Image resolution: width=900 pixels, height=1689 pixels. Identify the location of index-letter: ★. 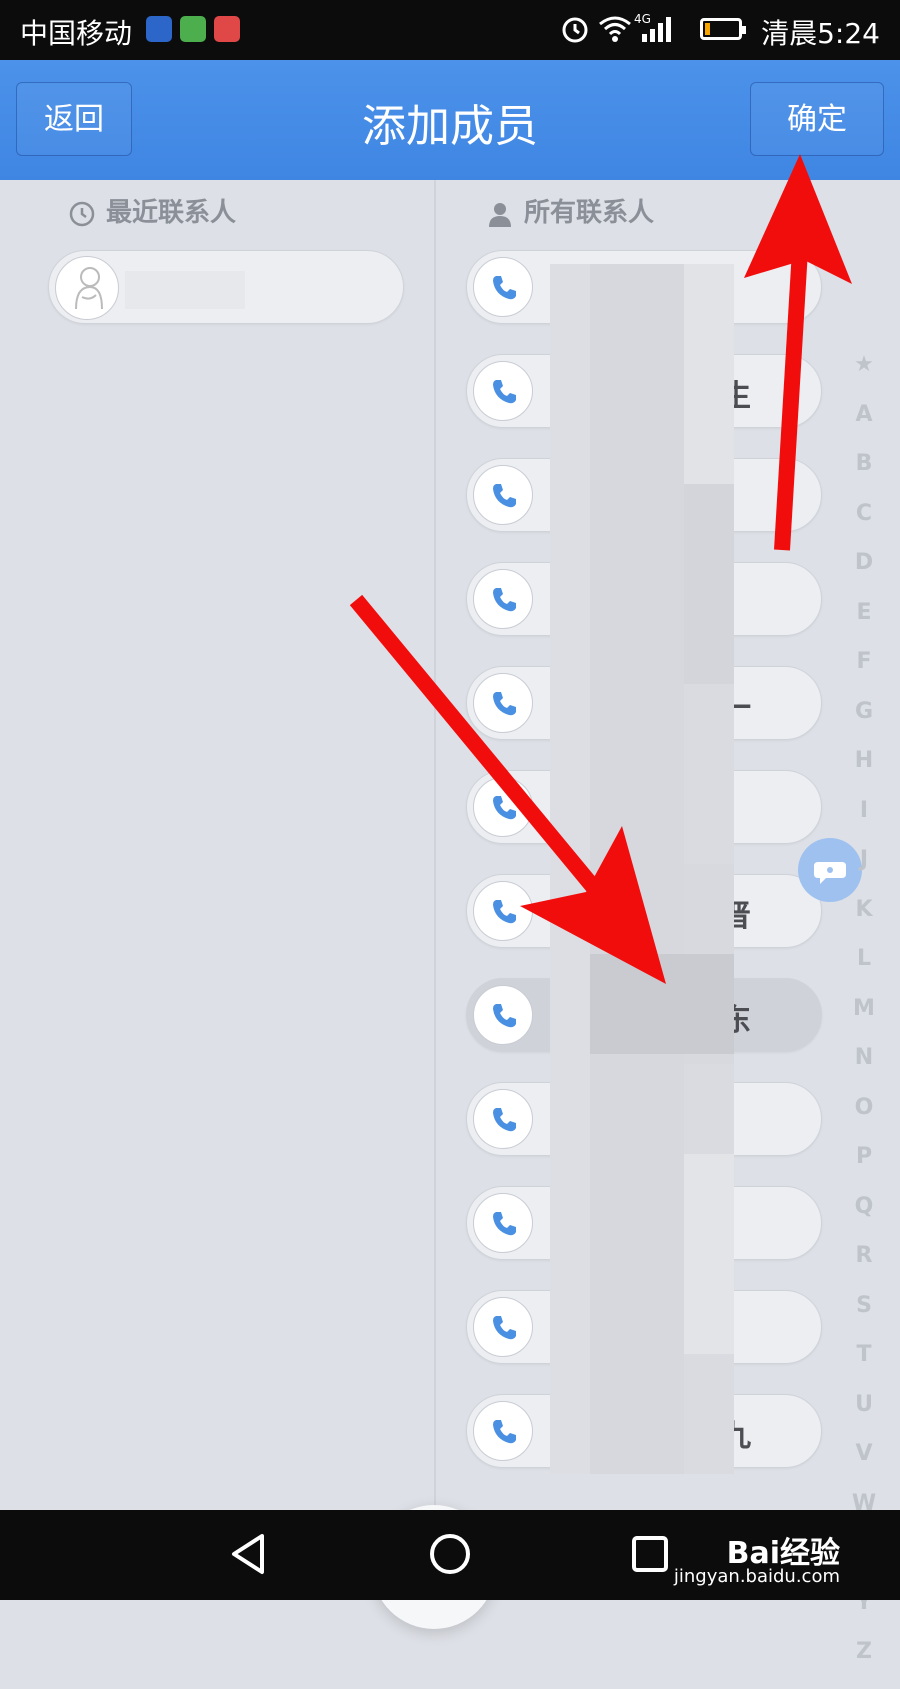
(864, 377).